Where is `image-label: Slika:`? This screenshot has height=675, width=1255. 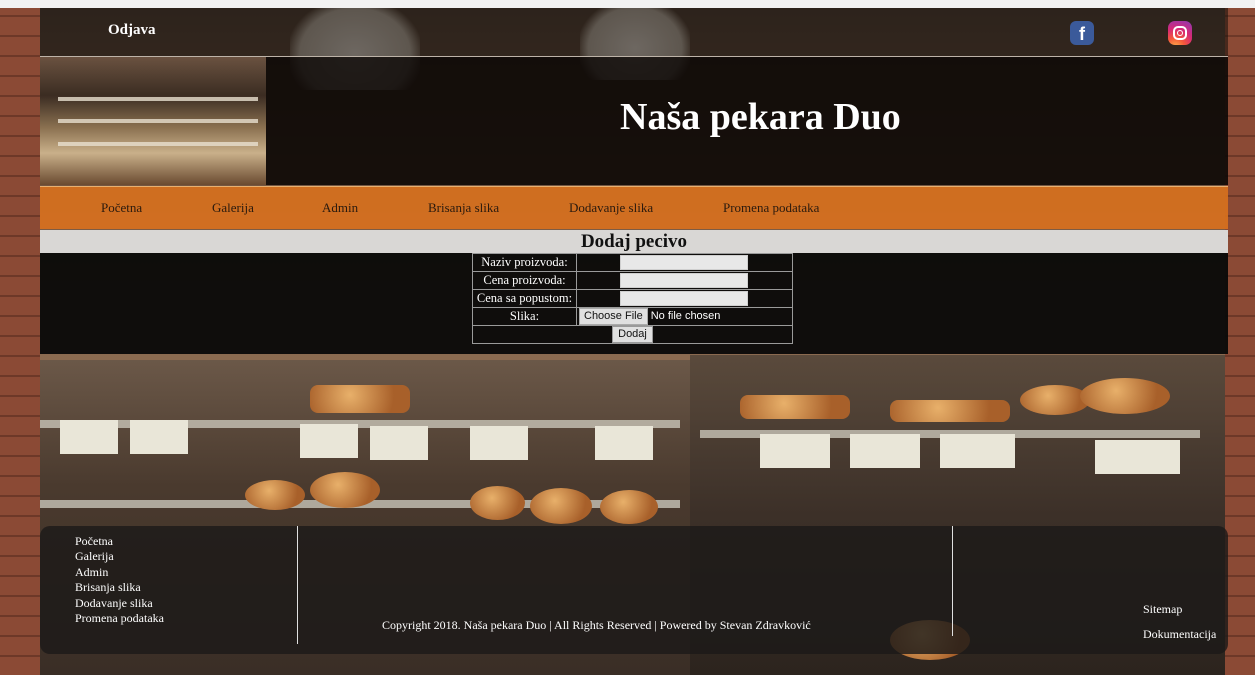
image-label: Slika: is located at coordinates (524, 316).